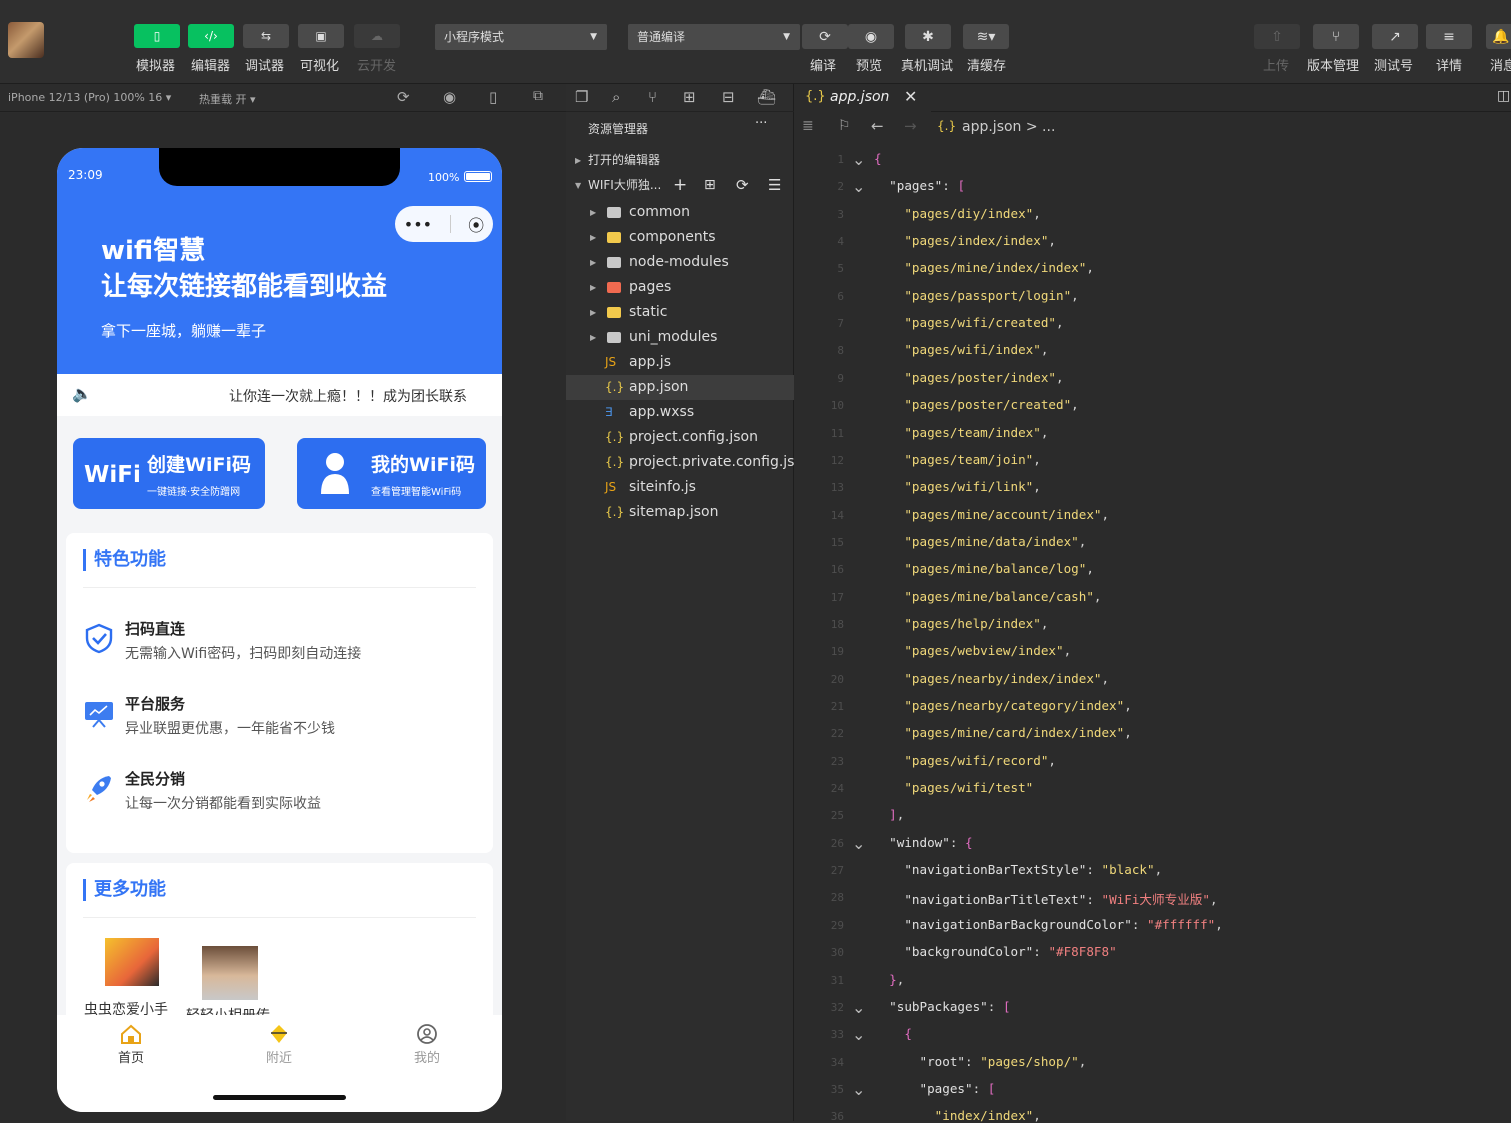  Describe the element at coordinates (680, 212) in the screenshot. I see `tree-item-common: ▶ common` at that location.